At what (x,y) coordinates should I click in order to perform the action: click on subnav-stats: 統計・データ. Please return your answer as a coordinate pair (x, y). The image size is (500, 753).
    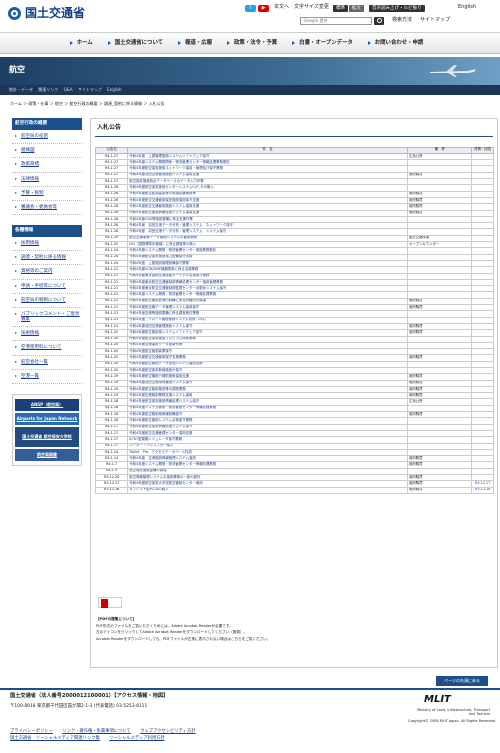
    Looking at the image, I should click on (21, 89).